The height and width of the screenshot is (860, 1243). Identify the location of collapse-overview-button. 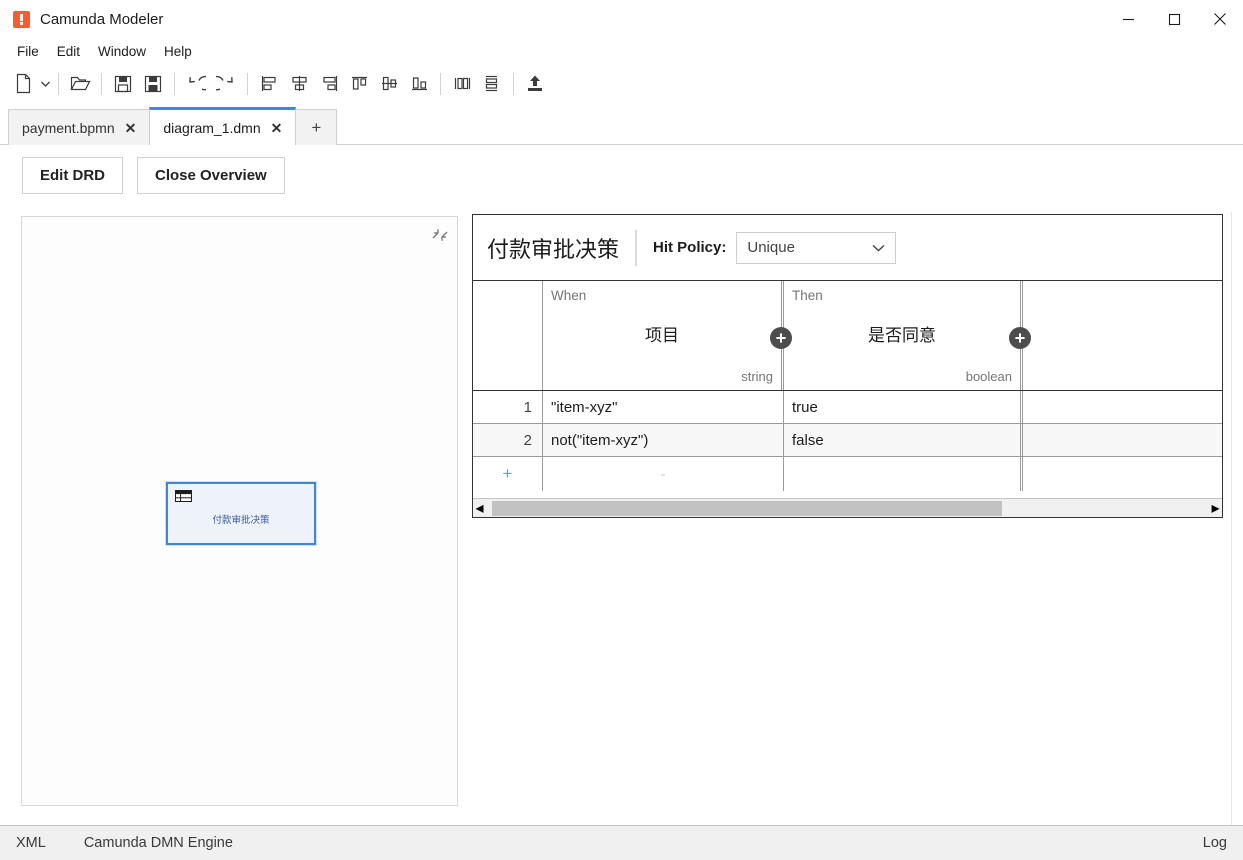
(440, 235).